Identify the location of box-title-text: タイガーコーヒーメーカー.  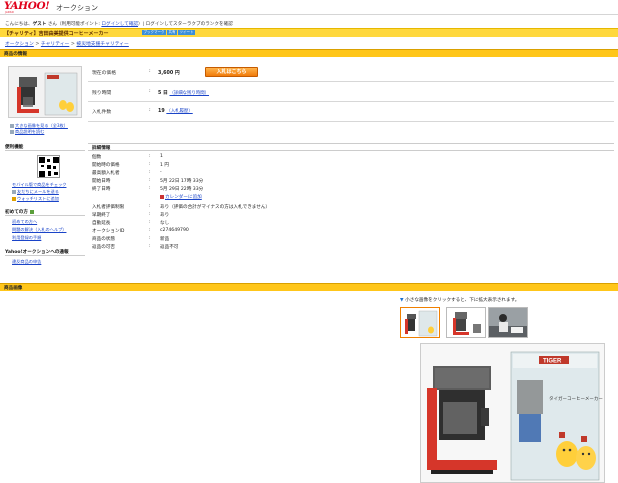
(576, 398).